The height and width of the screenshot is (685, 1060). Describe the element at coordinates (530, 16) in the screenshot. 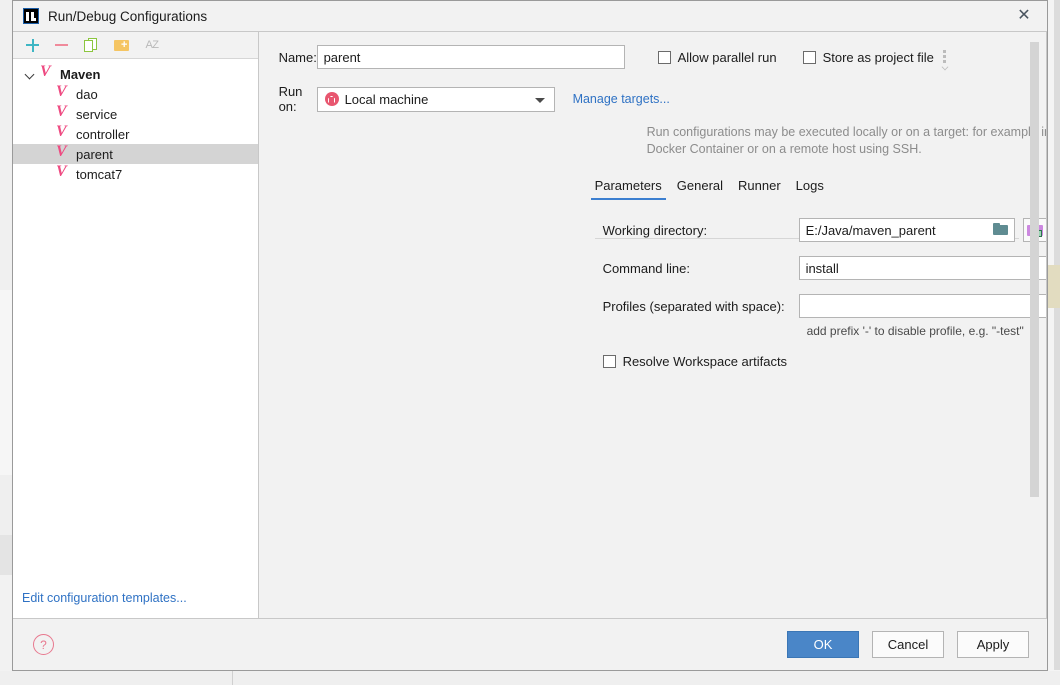

I see `dialog-titlebar: Run/Debug Configurations ✕` at that location.